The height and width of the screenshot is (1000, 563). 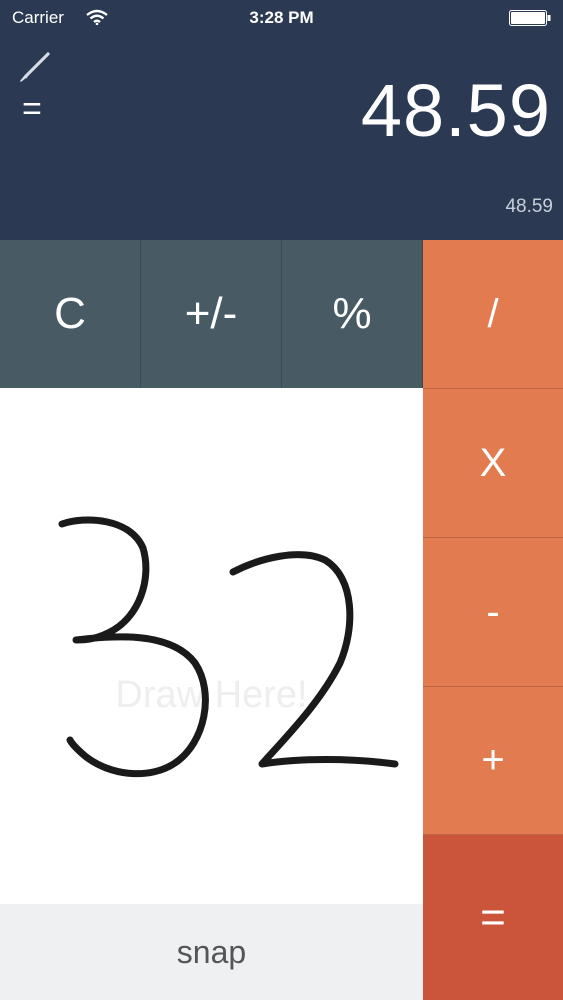 What do you see at coordinates (32, 109) in the screenshot?
I see `operator-indicator: =` at bounding box center [32, 109].